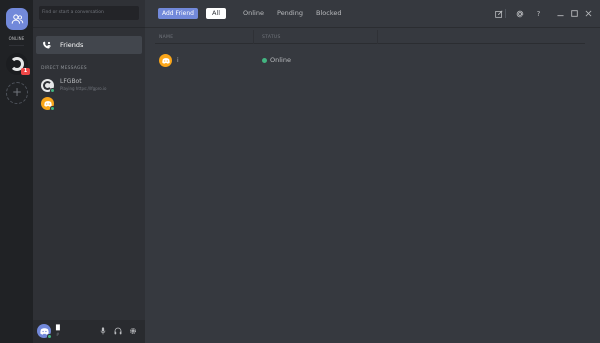  I want to click on friend-name: i, so click(178, 60).